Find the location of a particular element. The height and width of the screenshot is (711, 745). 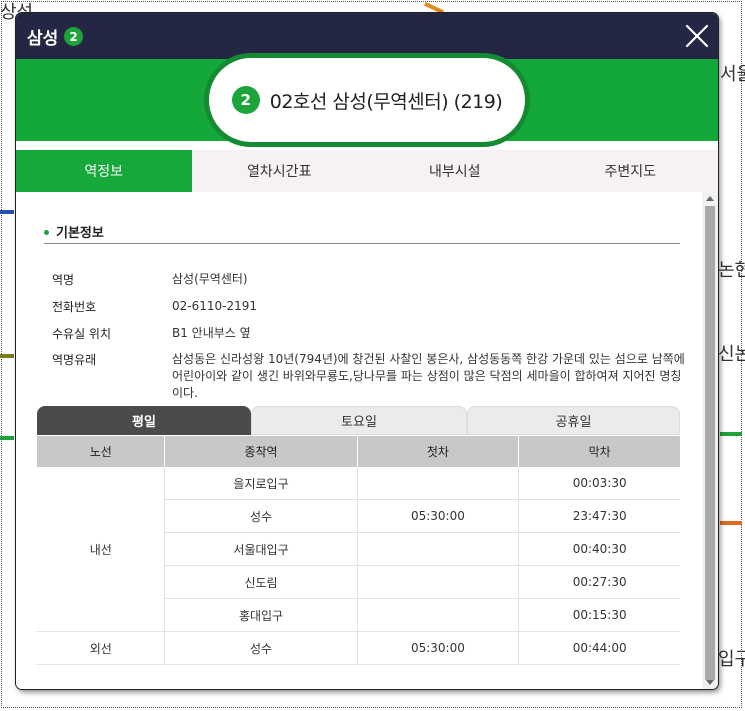

map-label: 입구 is located at coordinates (731, 659).